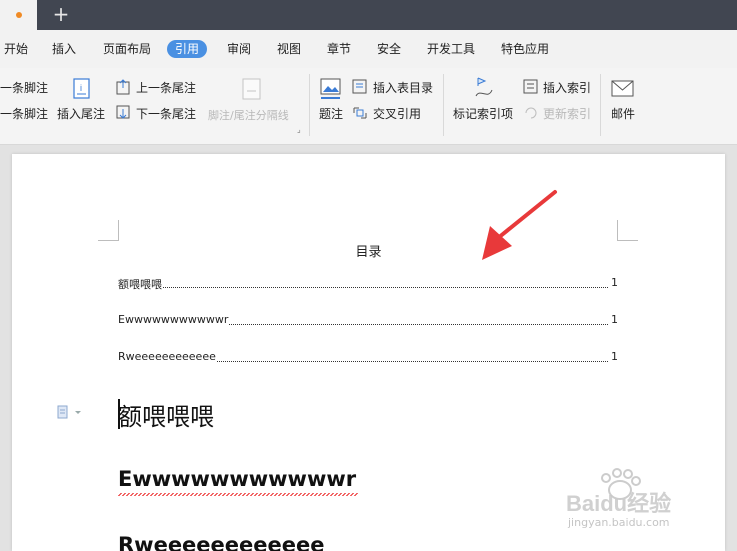 This screenshot has height=551, width=737. What do you see at coordinates (525, 49) in the screenshot?
I see `tab-special: 特色应用` at bounding box center [525, 49].